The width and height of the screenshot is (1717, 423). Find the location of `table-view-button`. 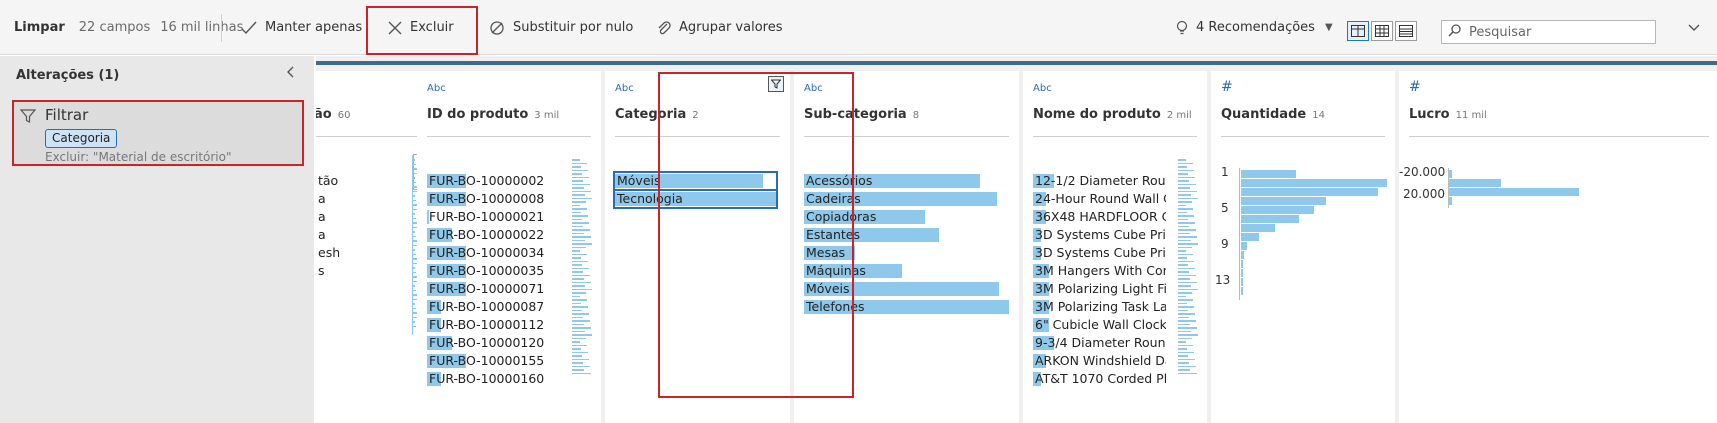

table-view-button is located at coordinates (1382, 31).